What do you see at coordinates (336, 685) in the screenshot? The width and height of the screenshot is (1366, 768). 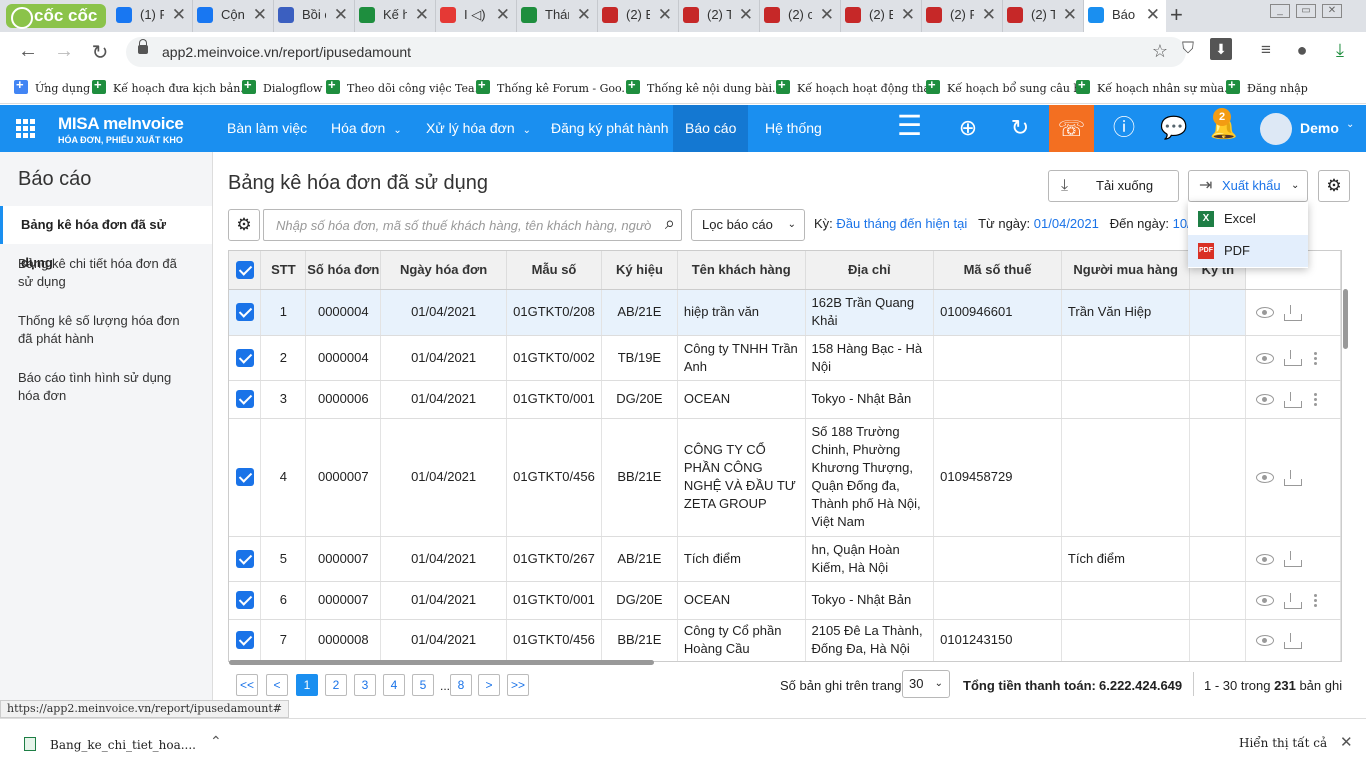 I see `page-button: 2` at bounding box center [336, 685].